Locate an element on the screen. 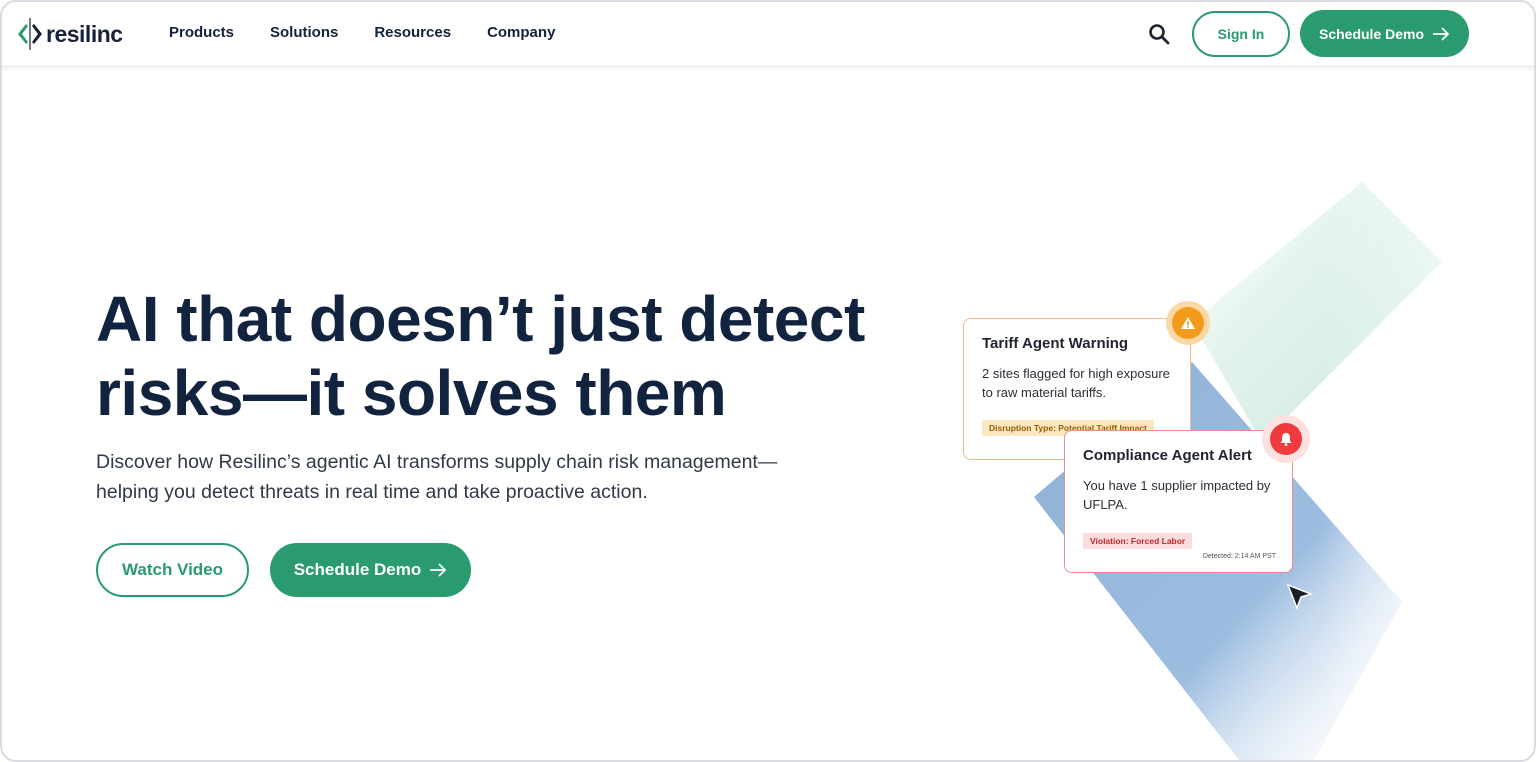 This screenshot has height=762, width=1536. nav-item-solutions: Solutions is located at coordinates (304, 32).